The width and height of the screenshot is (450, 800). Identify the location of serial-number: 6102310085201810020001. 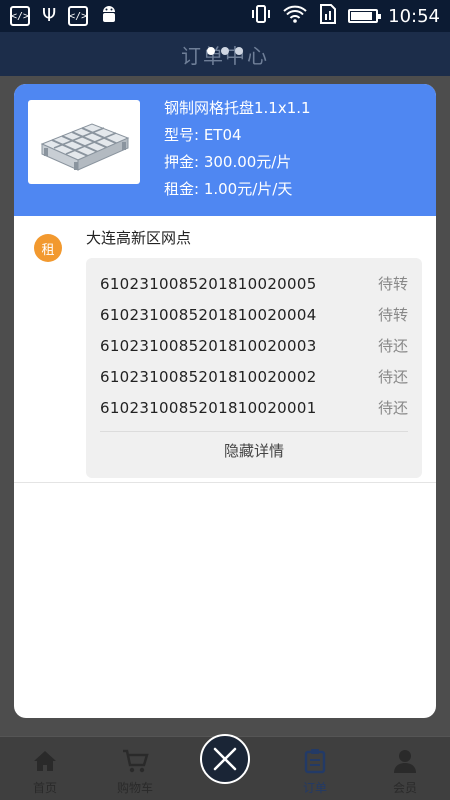
(208, 407).